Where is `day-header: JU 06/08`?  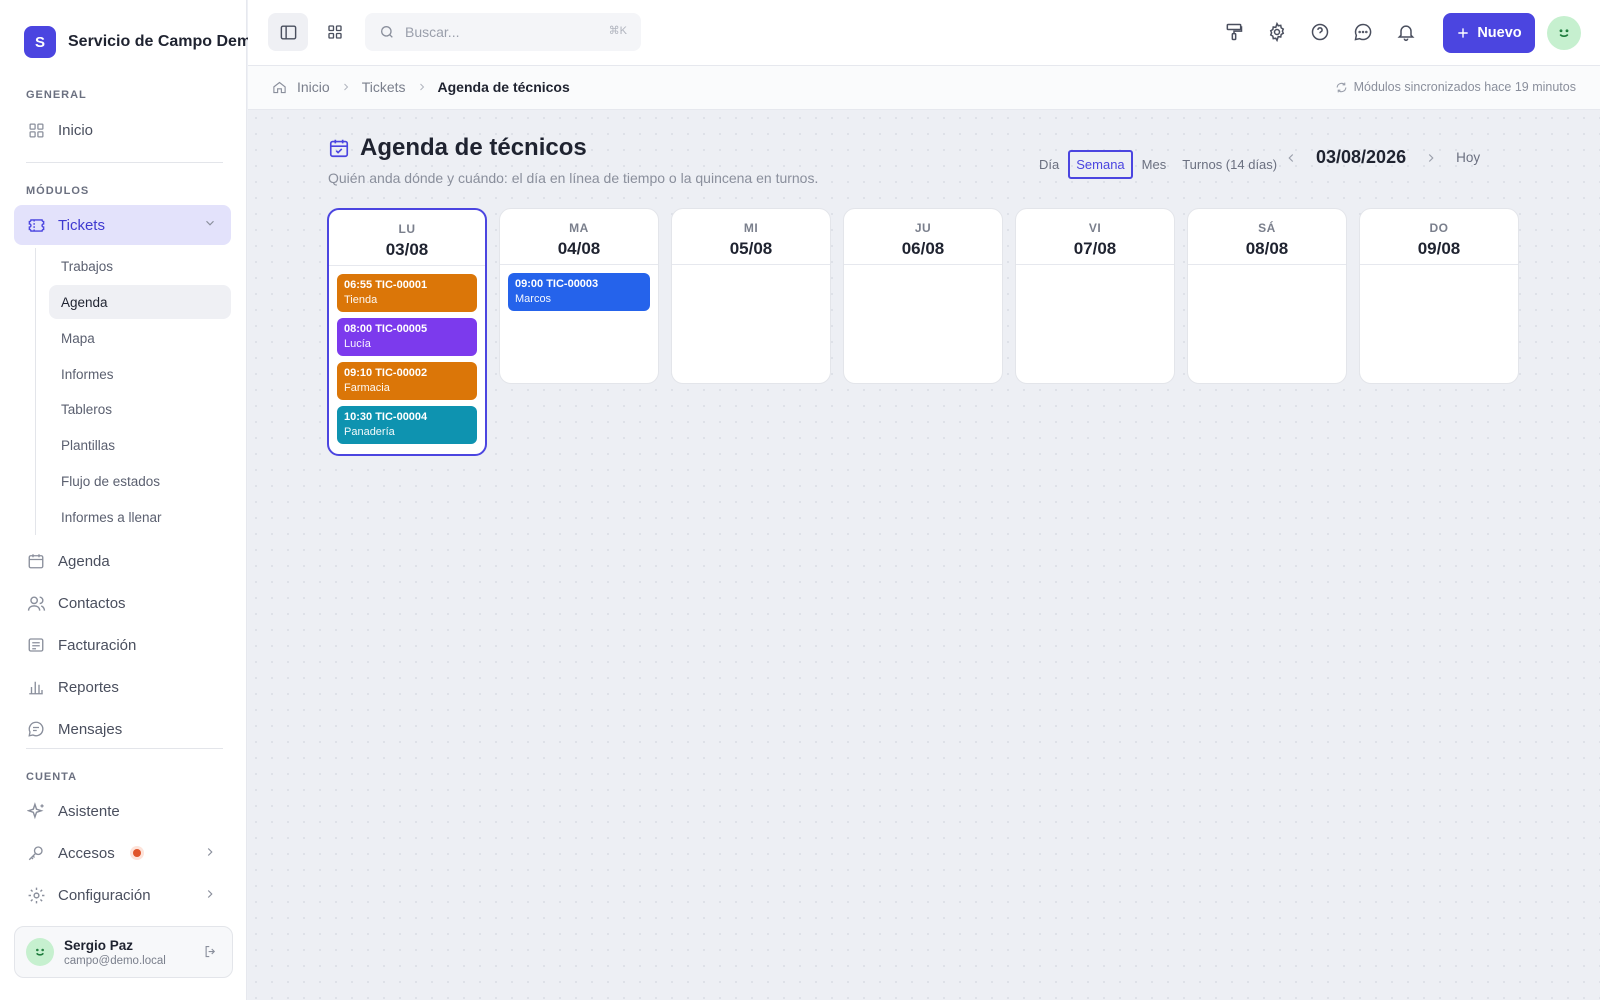
day-header: JU 06/08 is located at coordinates (923, 237).